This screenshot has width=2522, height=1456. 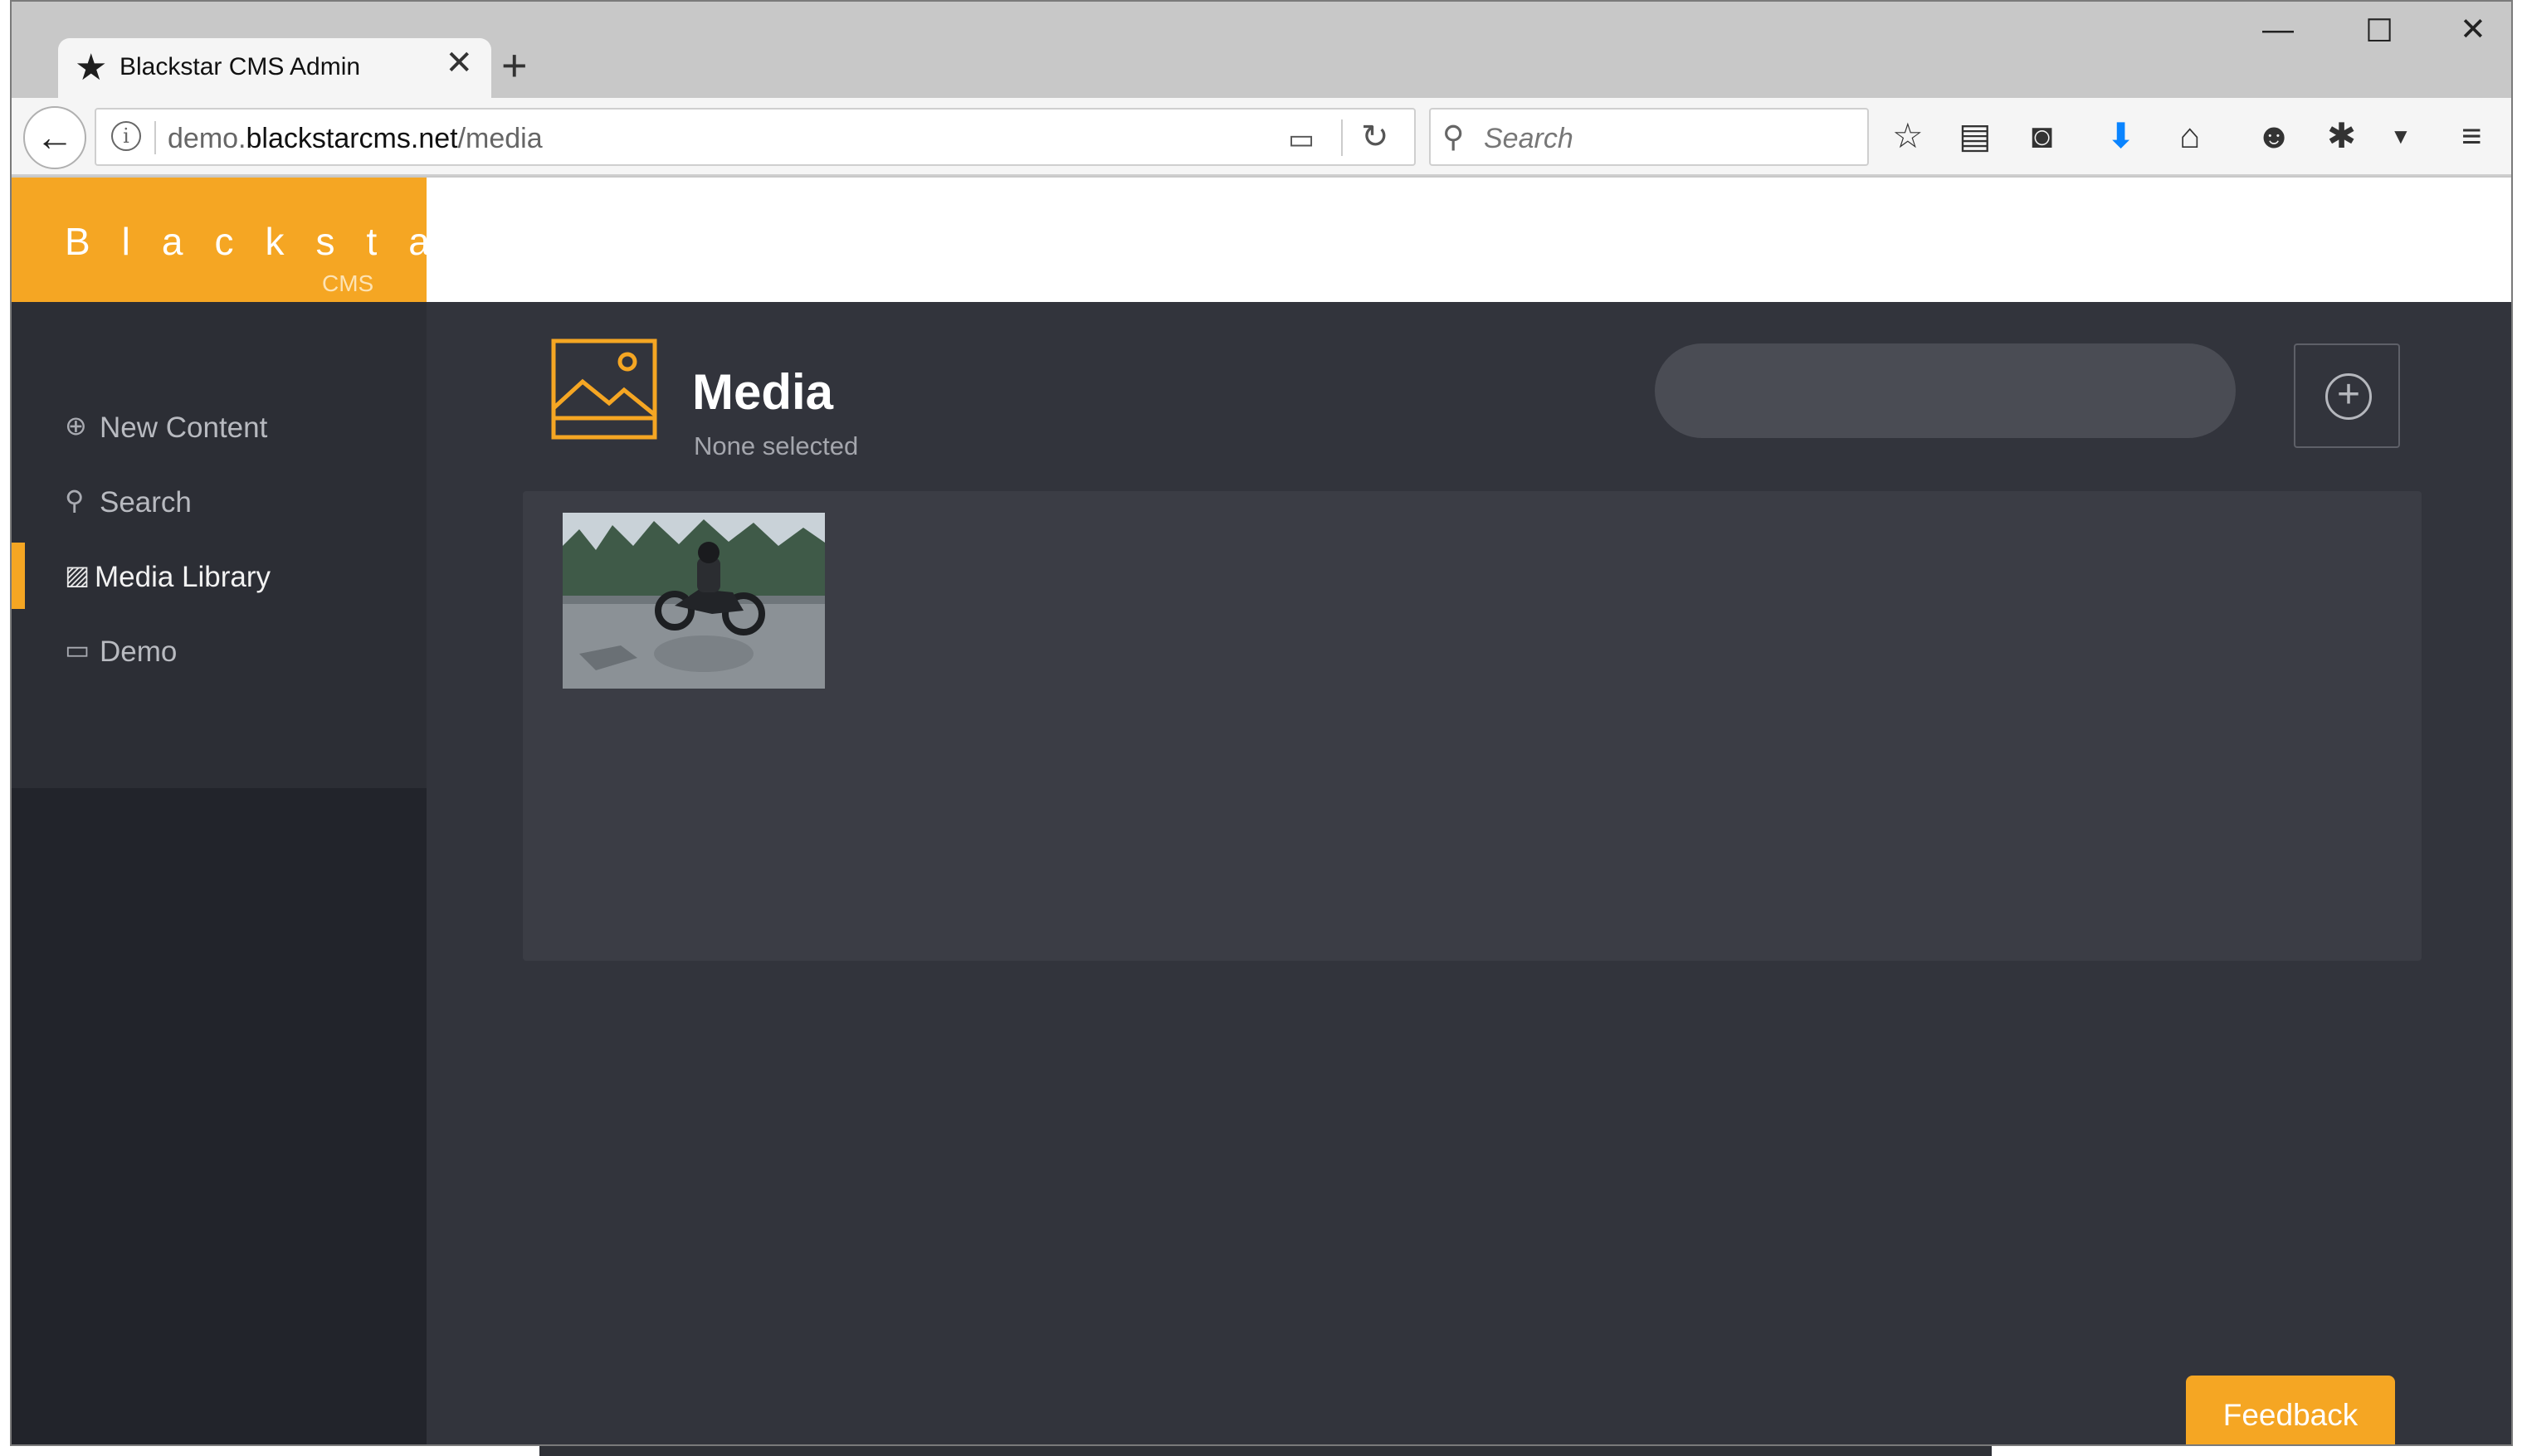 I want to click on extension-icon: ✱, so click(x=2341, y=136).